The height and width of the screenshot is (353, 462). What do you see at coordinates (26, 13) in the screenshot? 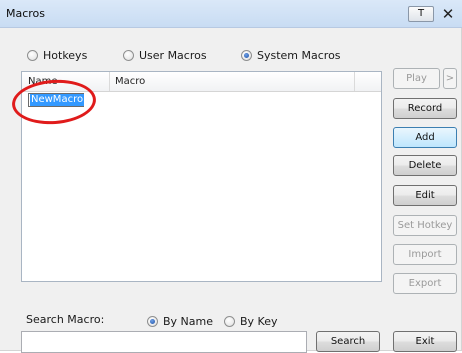
I see `window-title: Macros` at bounding box center [26, 13].